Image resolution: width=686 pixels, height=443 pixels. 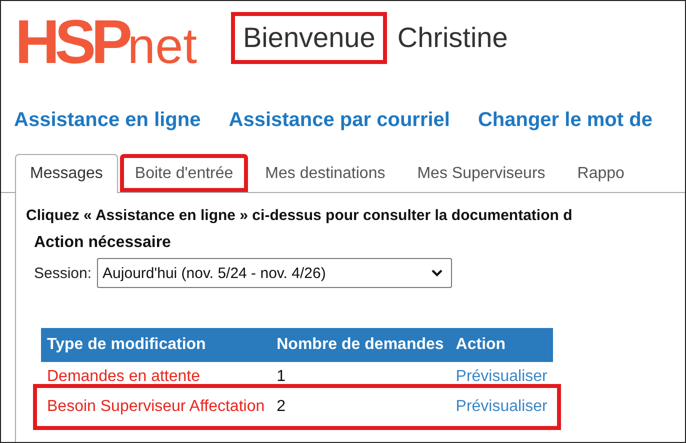 I want to click on tab: Messages, so click(x=66, y=173).